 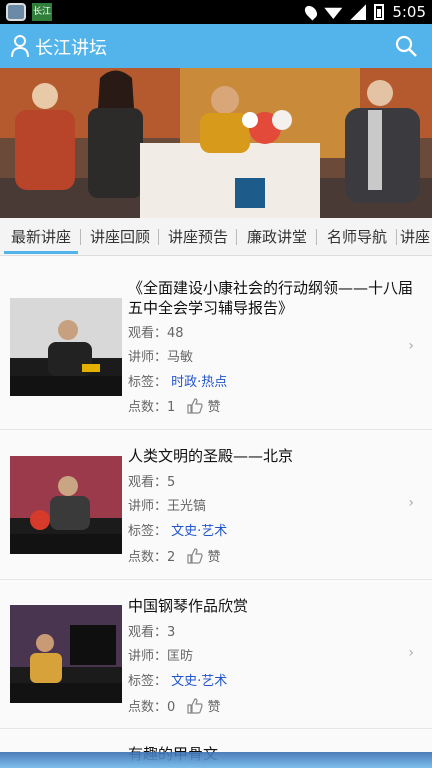 What do you see at coordinates (171, 482) in the screenshot?
I see `views-value: 5` at bounding box center [171, 482].